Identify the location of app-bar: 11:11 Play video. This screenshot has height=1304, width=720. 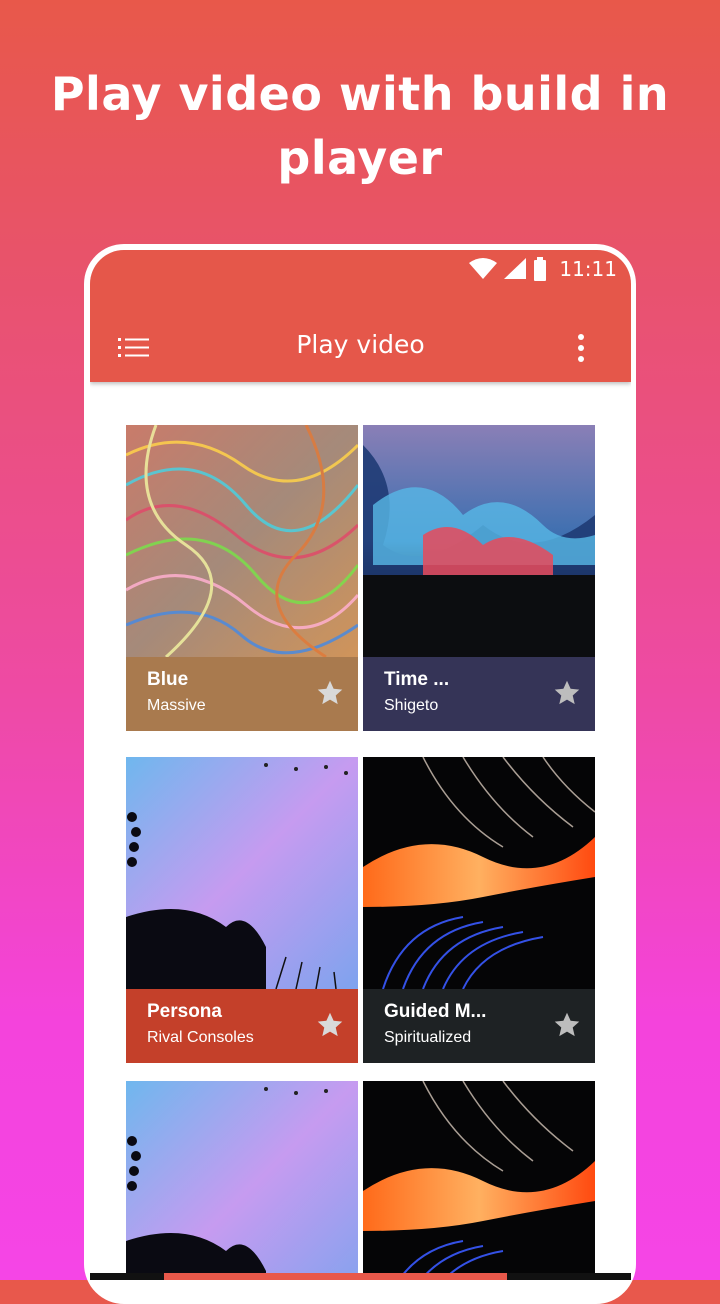
(360, 316).